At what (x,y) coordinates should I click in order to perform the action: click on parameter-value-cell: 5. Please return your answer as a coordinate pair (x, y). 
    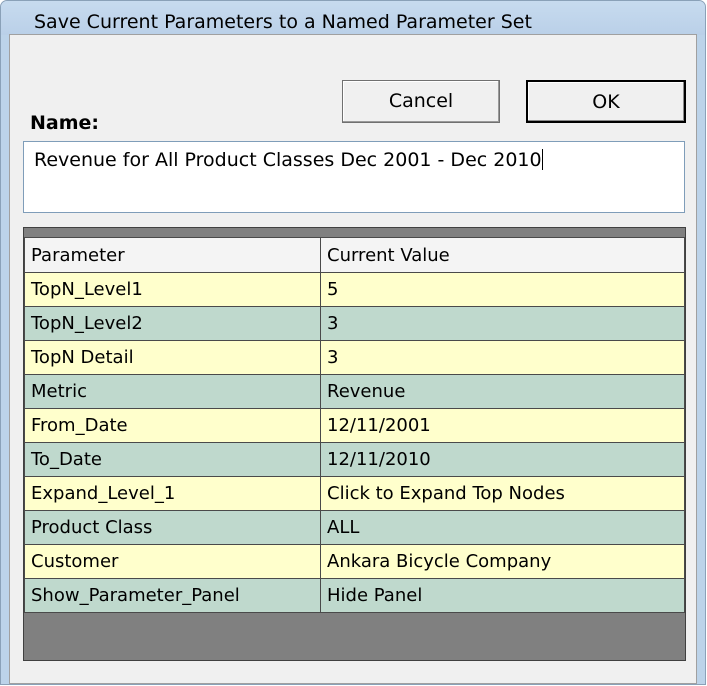
    Looking at the image, I should click on (502, 289).